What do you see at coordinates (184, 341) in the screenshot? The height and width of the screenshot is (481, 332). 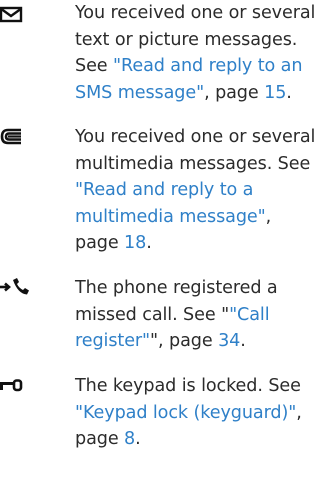 I see `text-segment: ", page` at bounding box center [184, 341].